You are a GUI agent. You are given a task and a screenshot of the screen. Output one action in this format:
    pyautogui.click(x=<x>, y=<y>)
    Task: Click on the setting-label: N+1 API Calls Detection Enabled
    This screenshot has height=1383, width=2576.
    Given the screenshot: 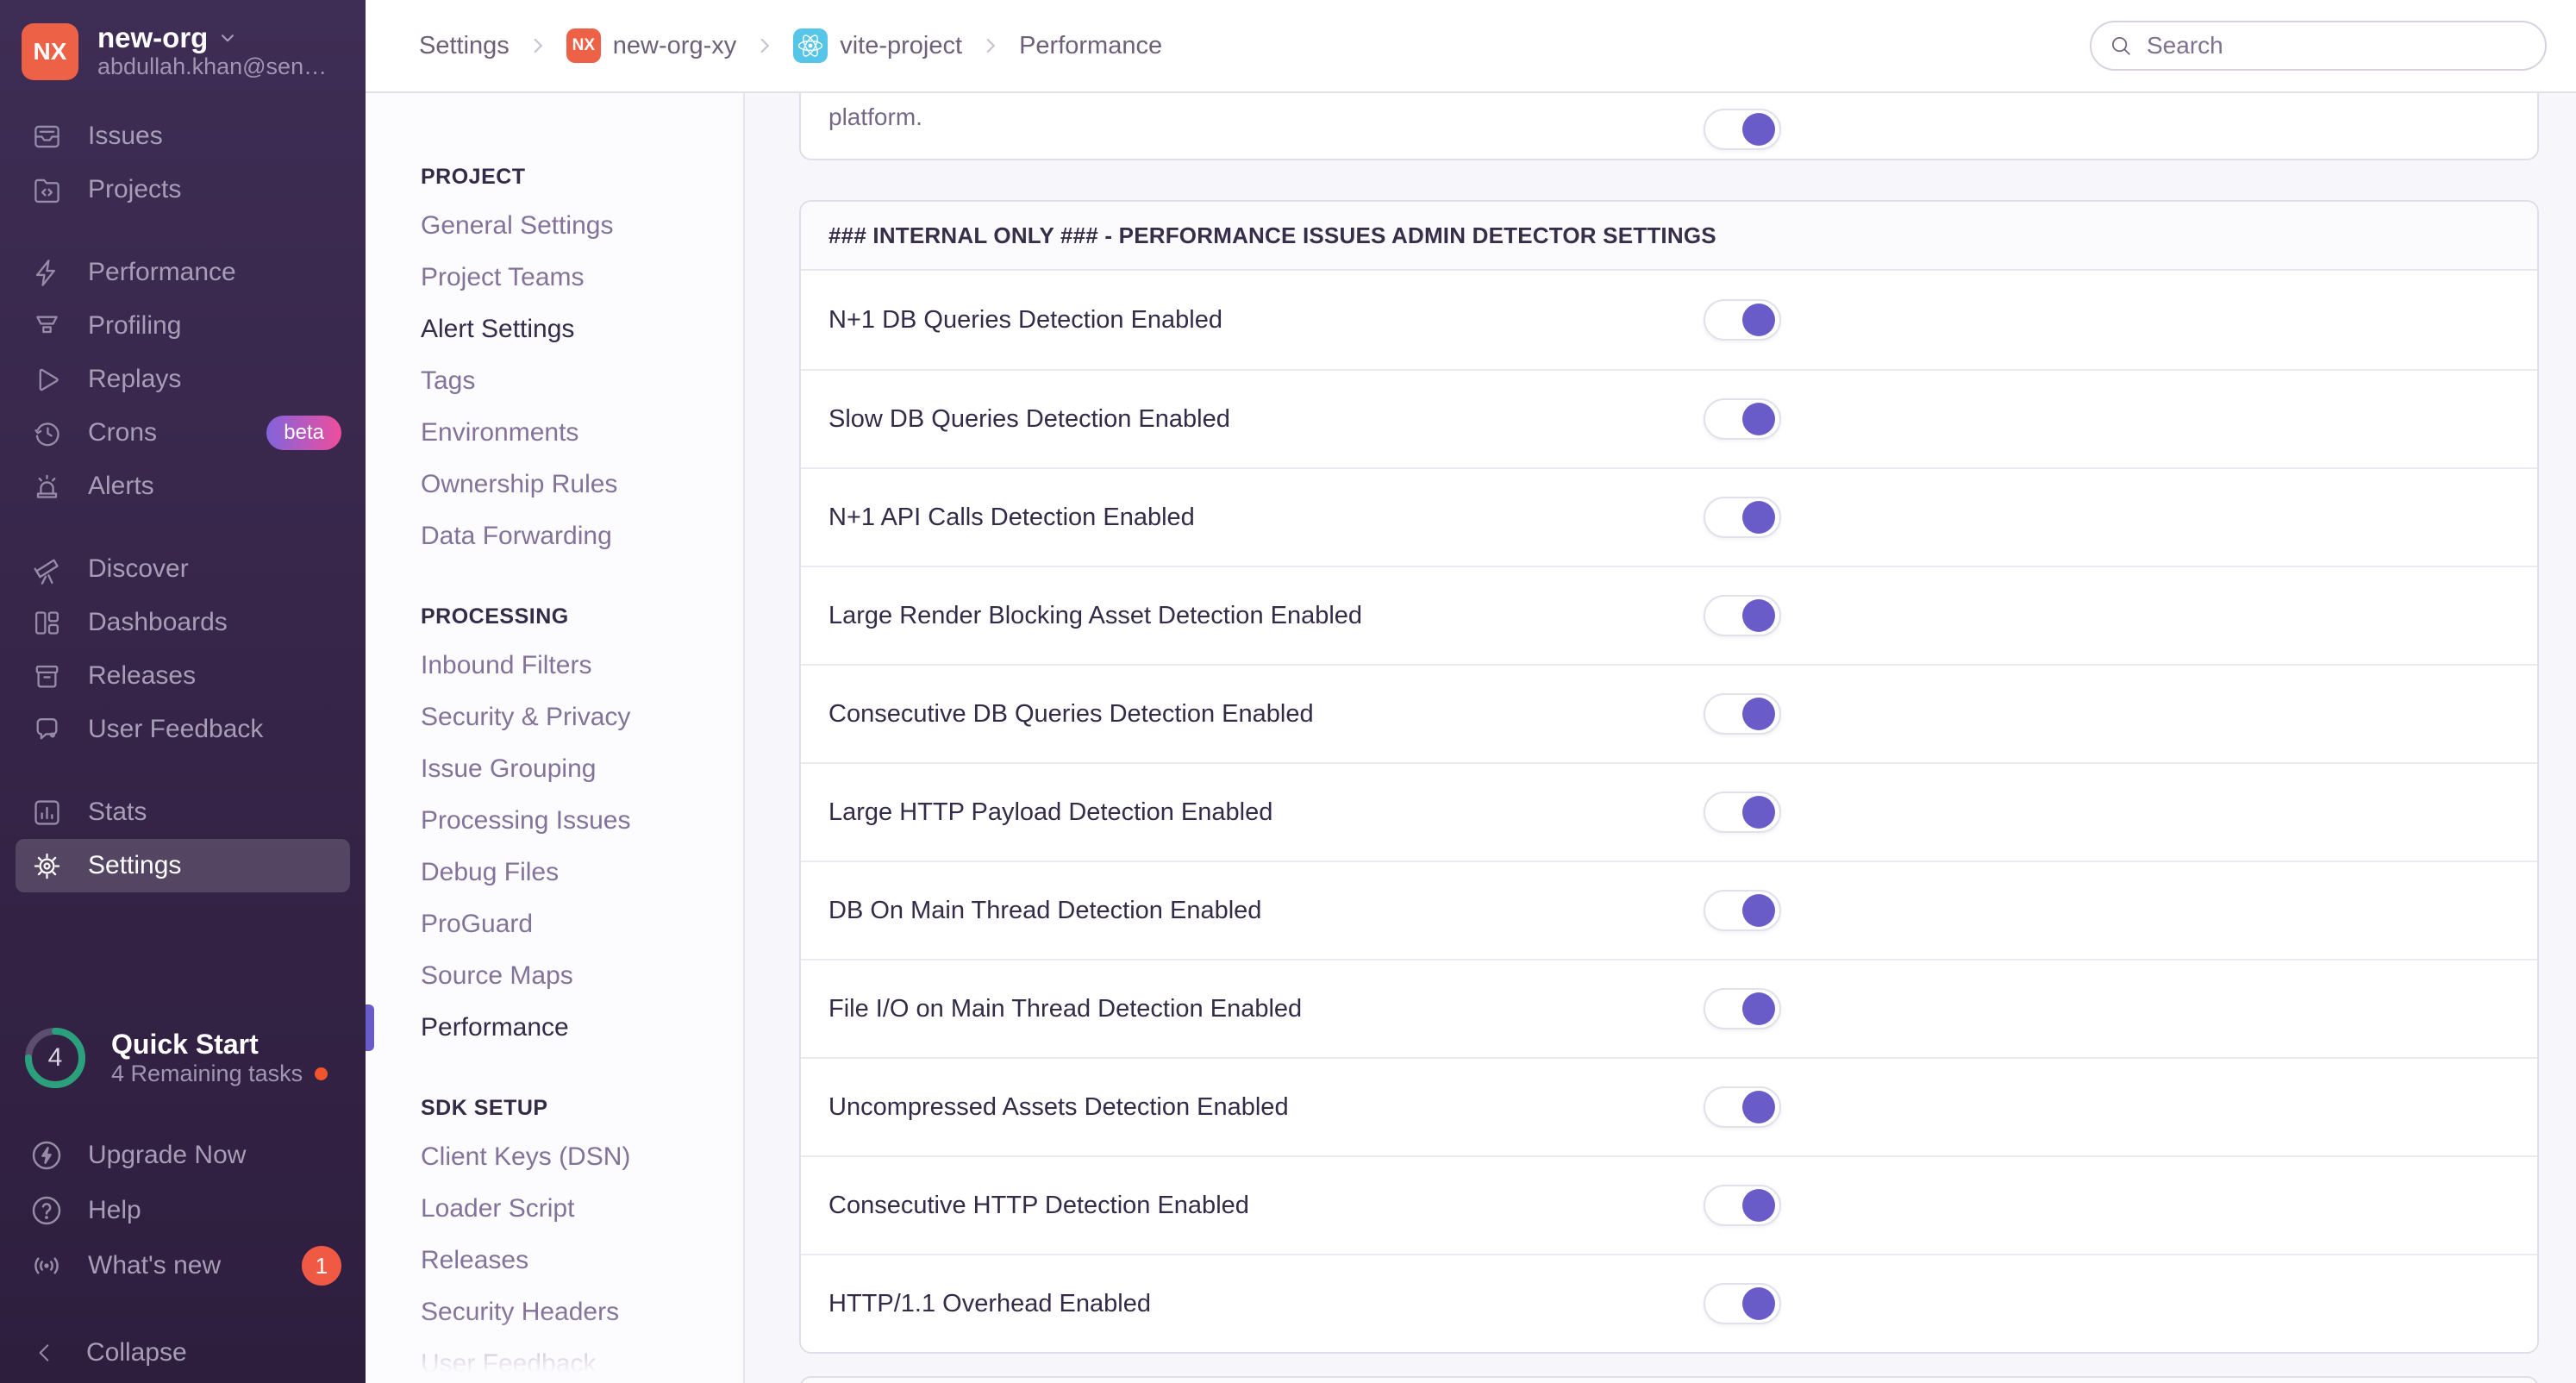 What is the action you would take?
    pyautogui.click(x=1011, y=517)
    